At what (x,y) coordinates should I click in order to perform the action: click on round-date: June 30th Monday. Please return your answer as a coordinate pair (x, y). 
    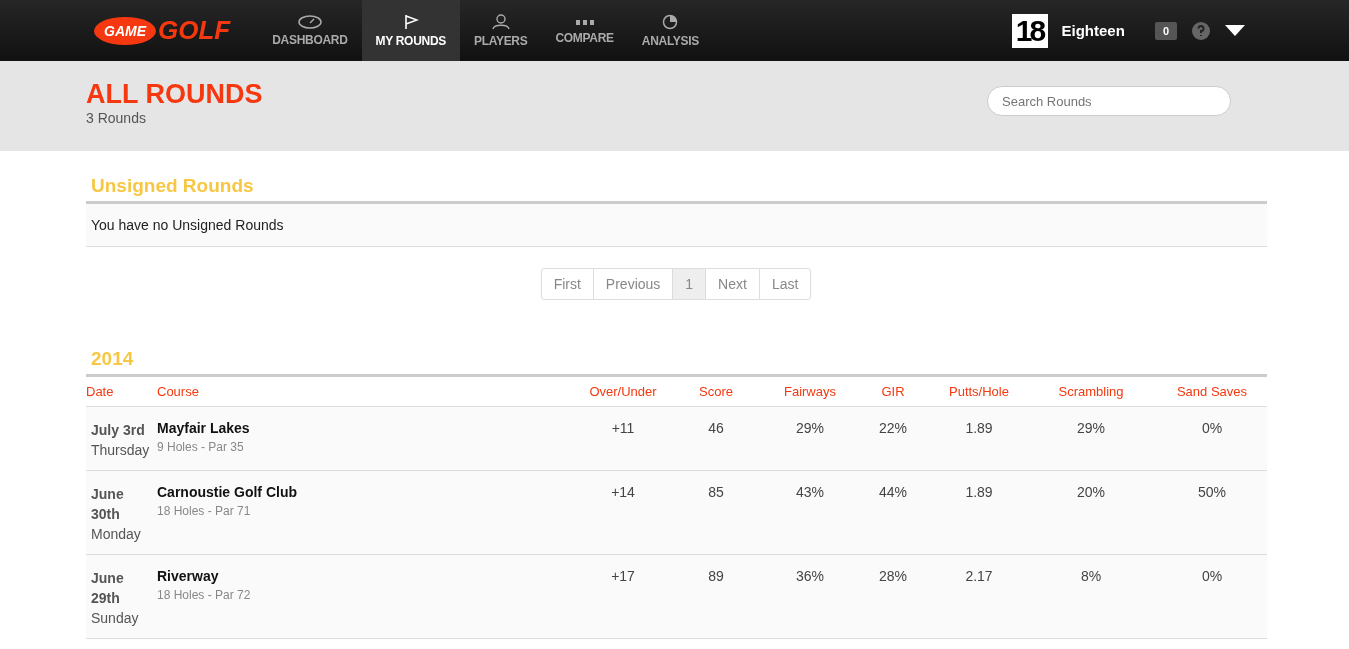
    Looking at the image, I should click on (116, 514).